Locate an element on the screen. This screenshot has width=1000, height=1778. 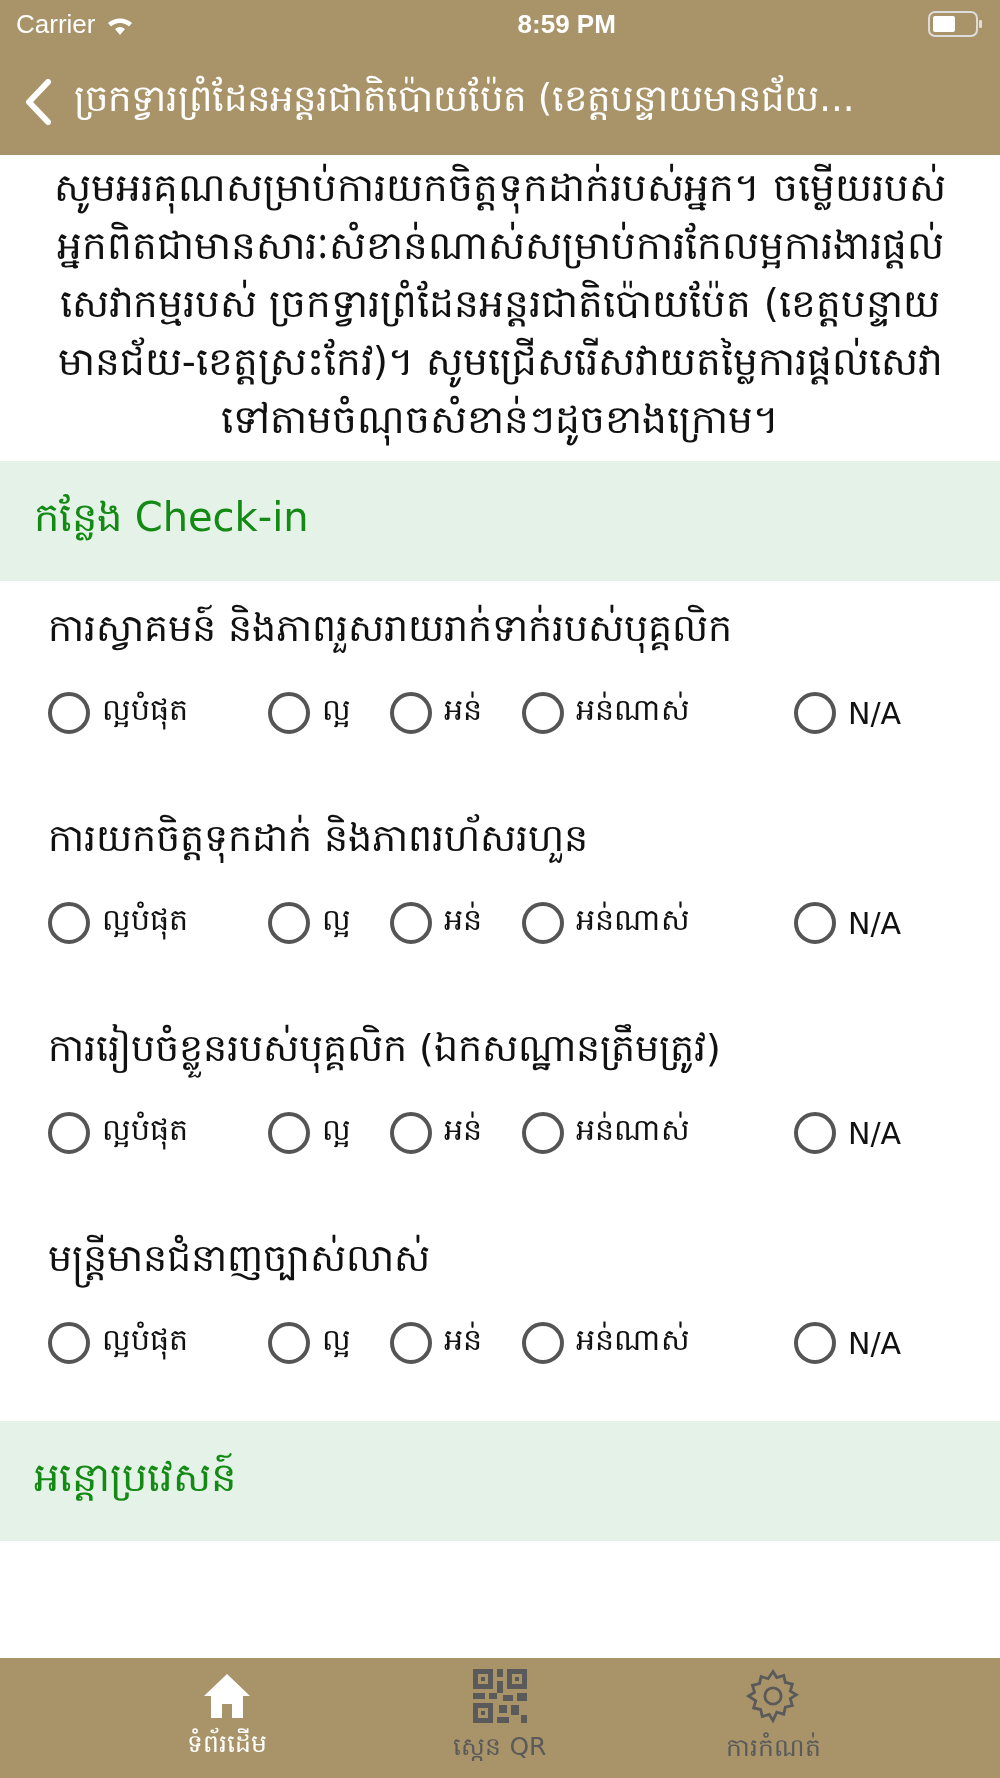
status-time: 8:59 PM is located at coordinates (566, 24).